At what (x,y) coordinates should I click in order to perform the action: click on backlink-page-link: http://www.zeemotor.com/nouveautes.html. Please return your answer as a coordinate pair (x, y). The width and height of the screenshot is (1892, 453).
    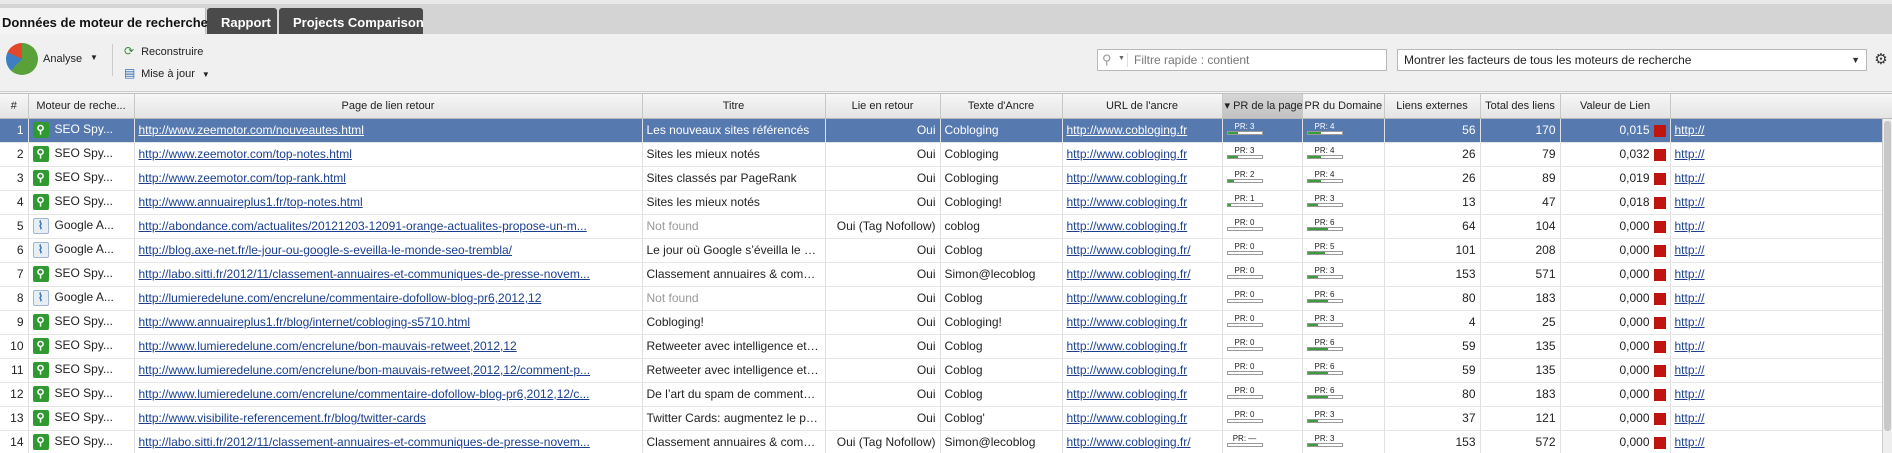
    Looking at the image, I should click on (251, 130).